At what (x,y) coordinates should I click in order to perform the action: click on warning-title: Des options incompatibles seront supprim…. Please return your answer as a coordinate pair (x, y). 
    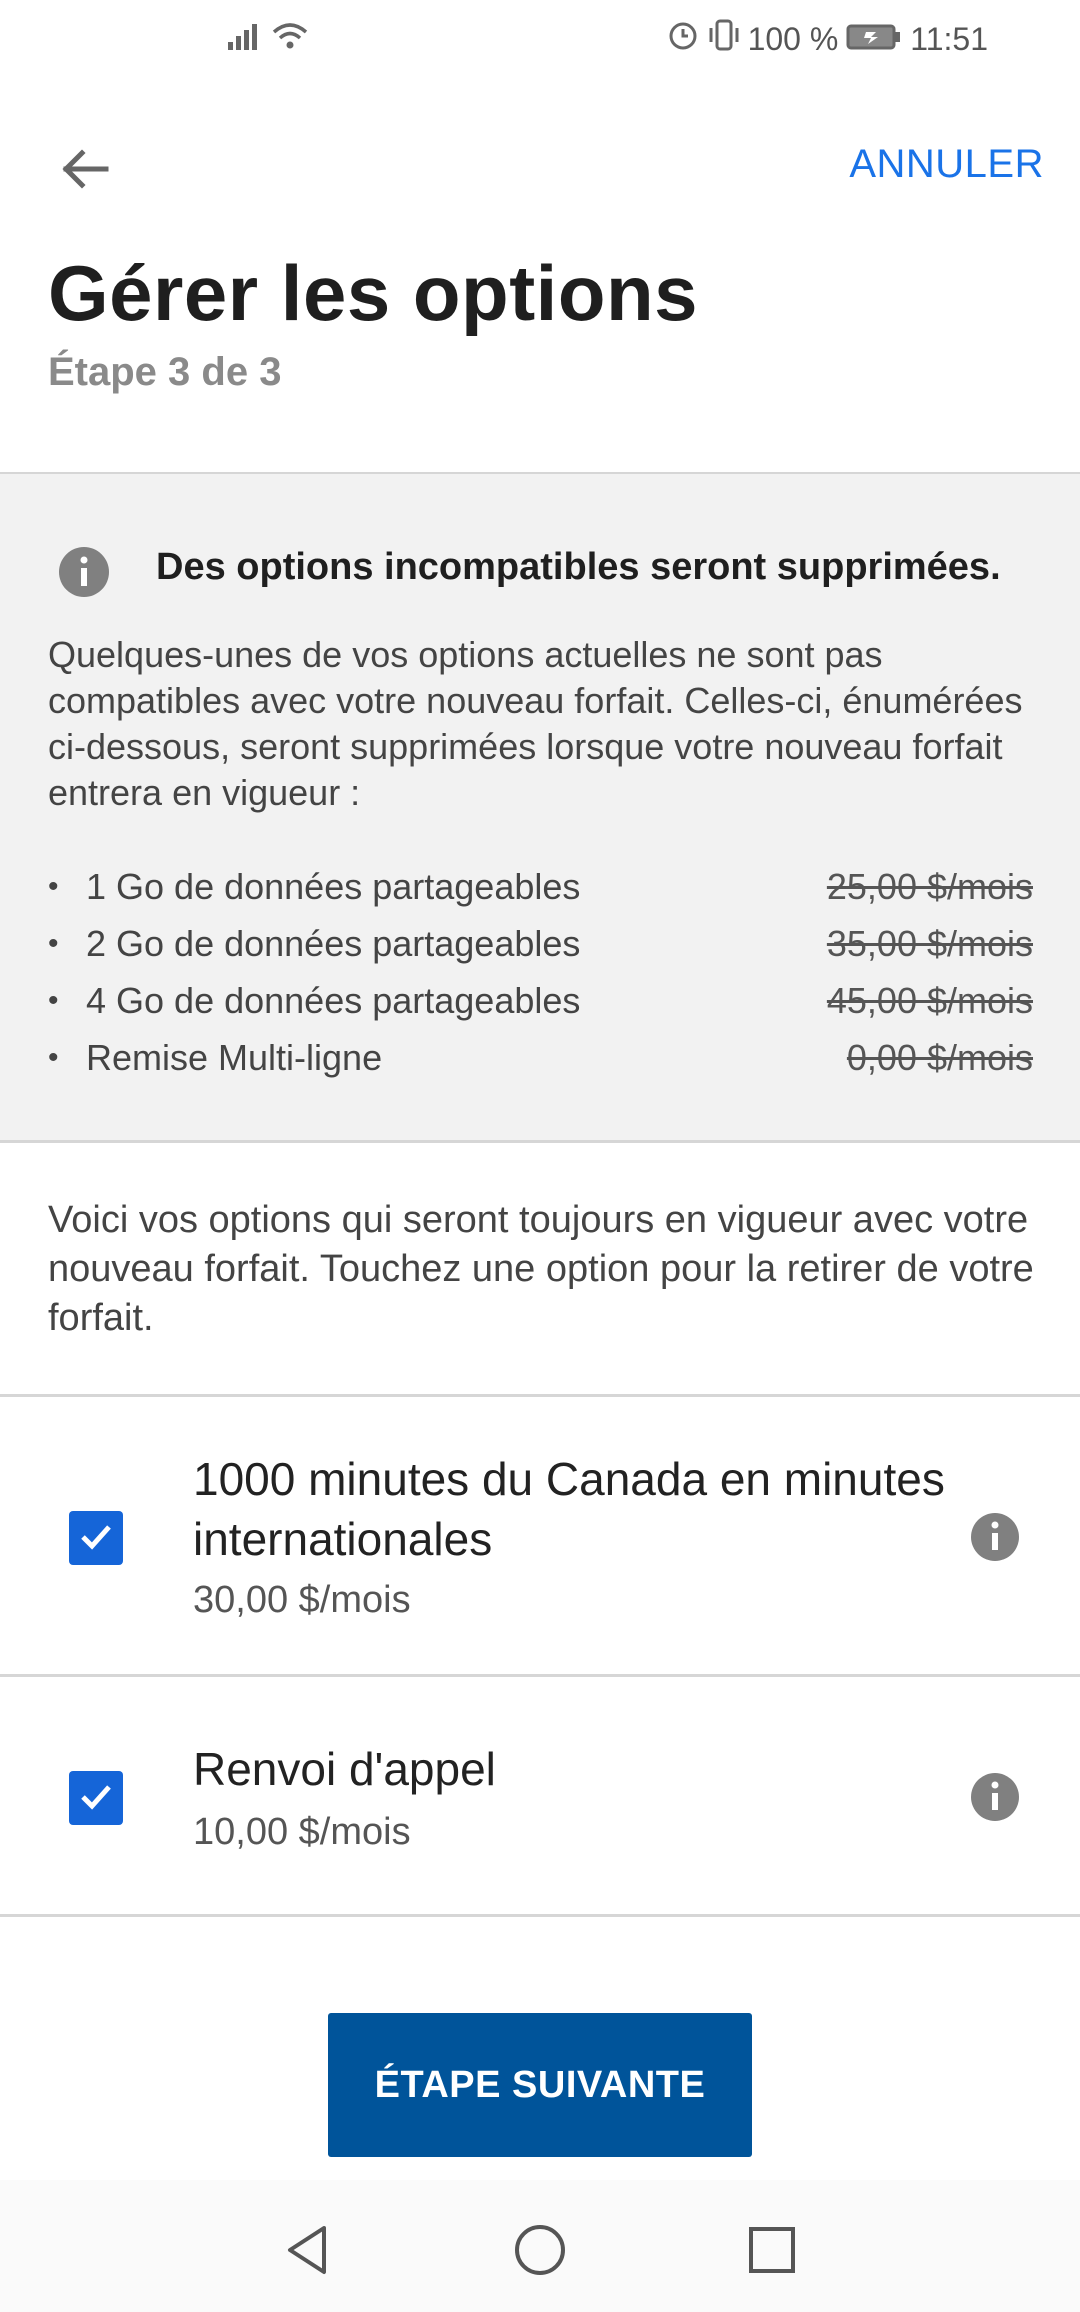
    Looking at the image, I should click on (578, 567).